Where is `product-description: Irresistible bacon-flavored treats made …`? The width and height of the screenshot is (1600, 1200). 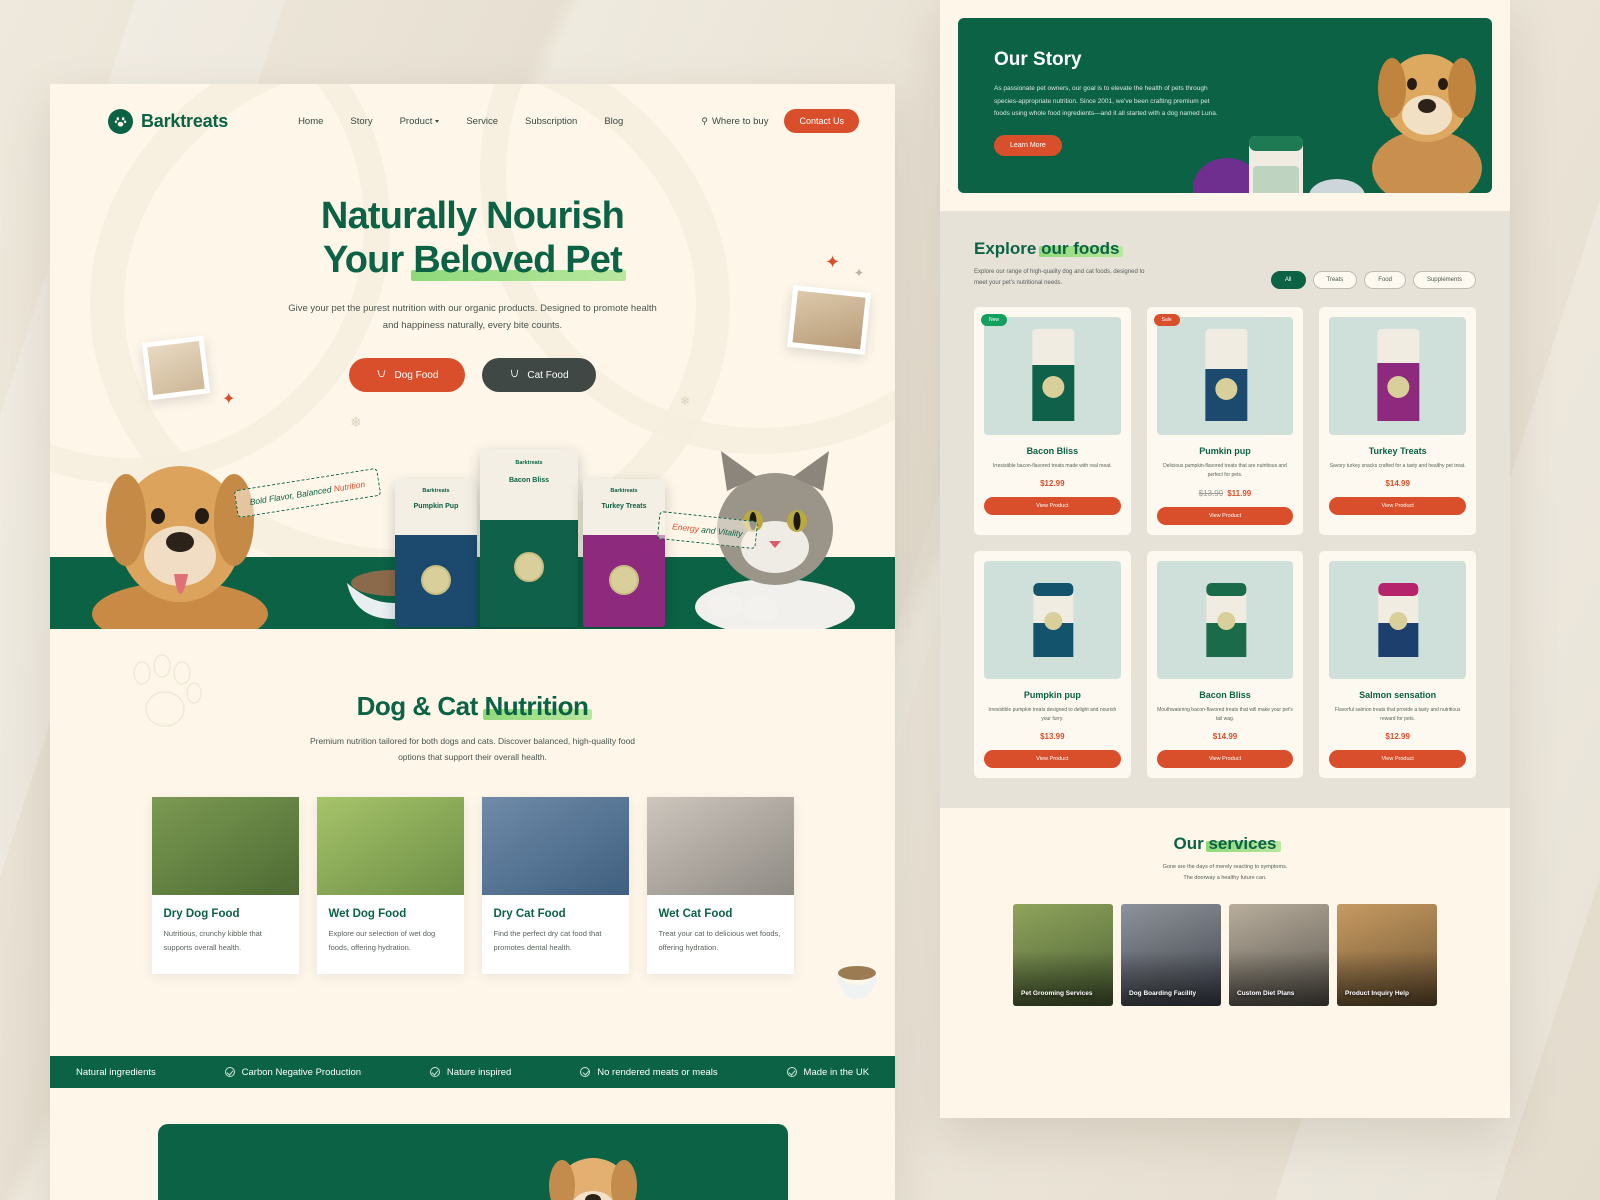
product-description: Irresistible bacon-flavored treats made … is located at coordinates (1052, 466).